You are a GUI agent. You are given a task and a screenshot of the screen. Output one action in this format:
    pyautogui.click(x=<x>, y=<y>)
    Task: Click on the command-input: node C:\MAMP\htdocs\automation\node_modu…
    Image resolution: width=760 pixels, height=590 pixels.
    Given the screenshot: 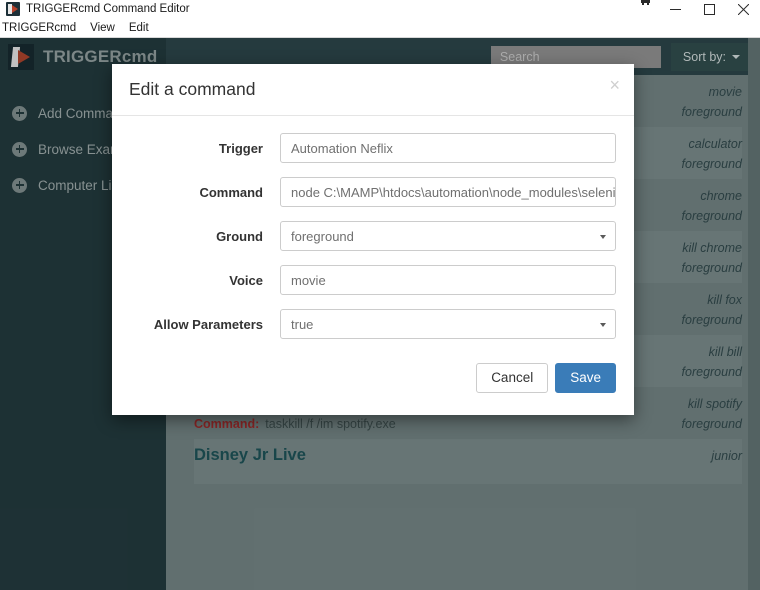 What is the action you would take?
    pyautogui.click(x=448, y=192)
    